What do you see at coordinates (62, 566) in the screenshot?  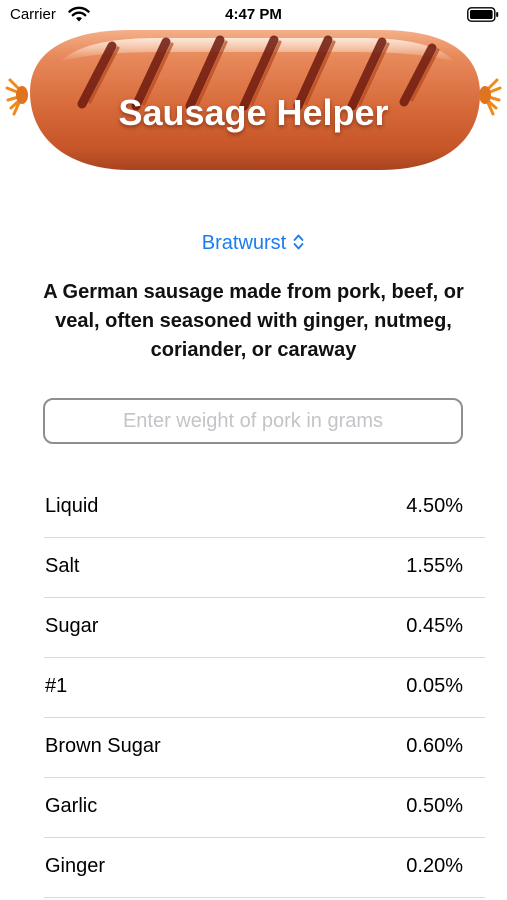 I see `ingredient-name: Salt` at bounding box center [62, 566].